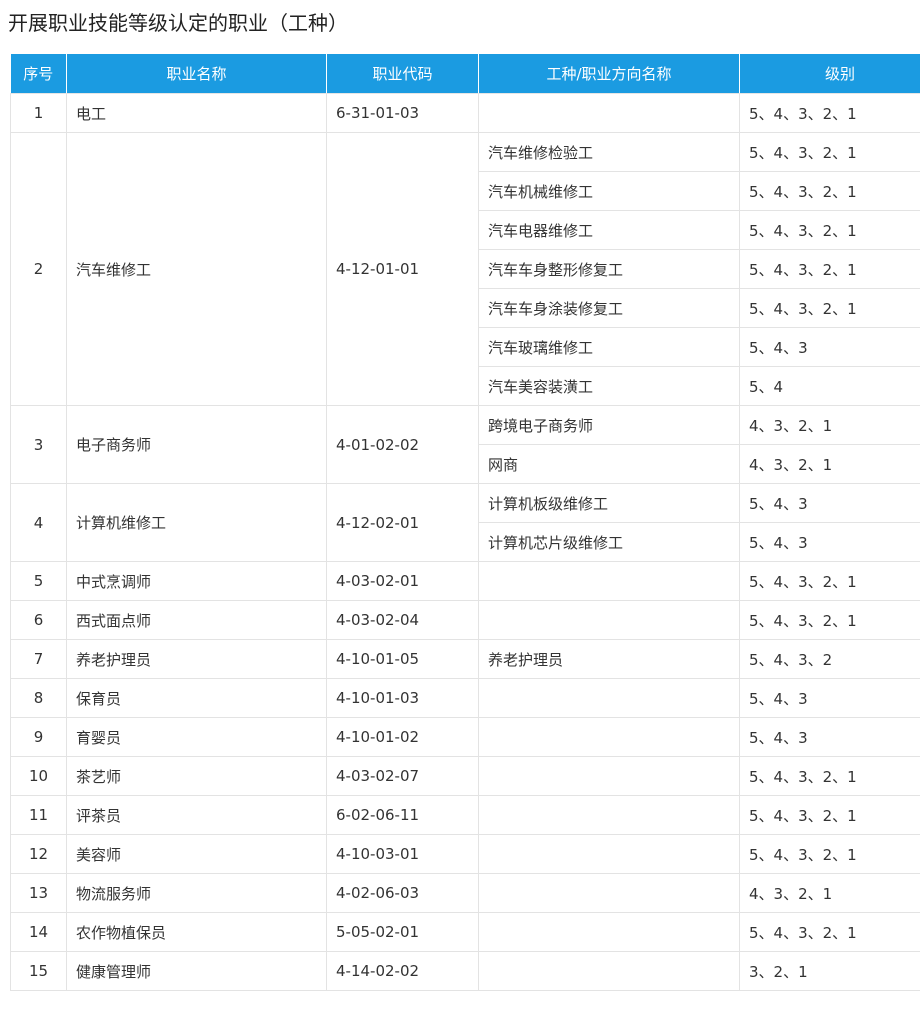 The width and height of the screenshot is (920, 1026). I want to click on occupation-code-cell: 4-01-02-02, so click(402, 444).